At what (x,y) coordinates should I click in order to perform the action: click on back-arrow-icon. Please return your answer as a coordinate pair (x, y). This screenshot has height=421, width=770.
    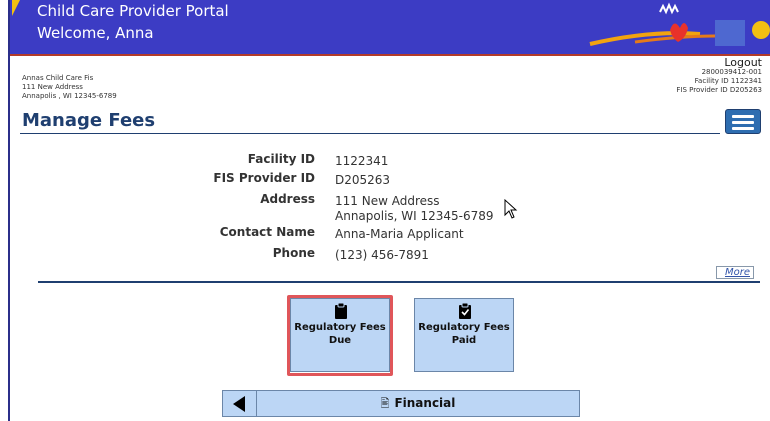
    Looking at the image, I should click on (239, 404).